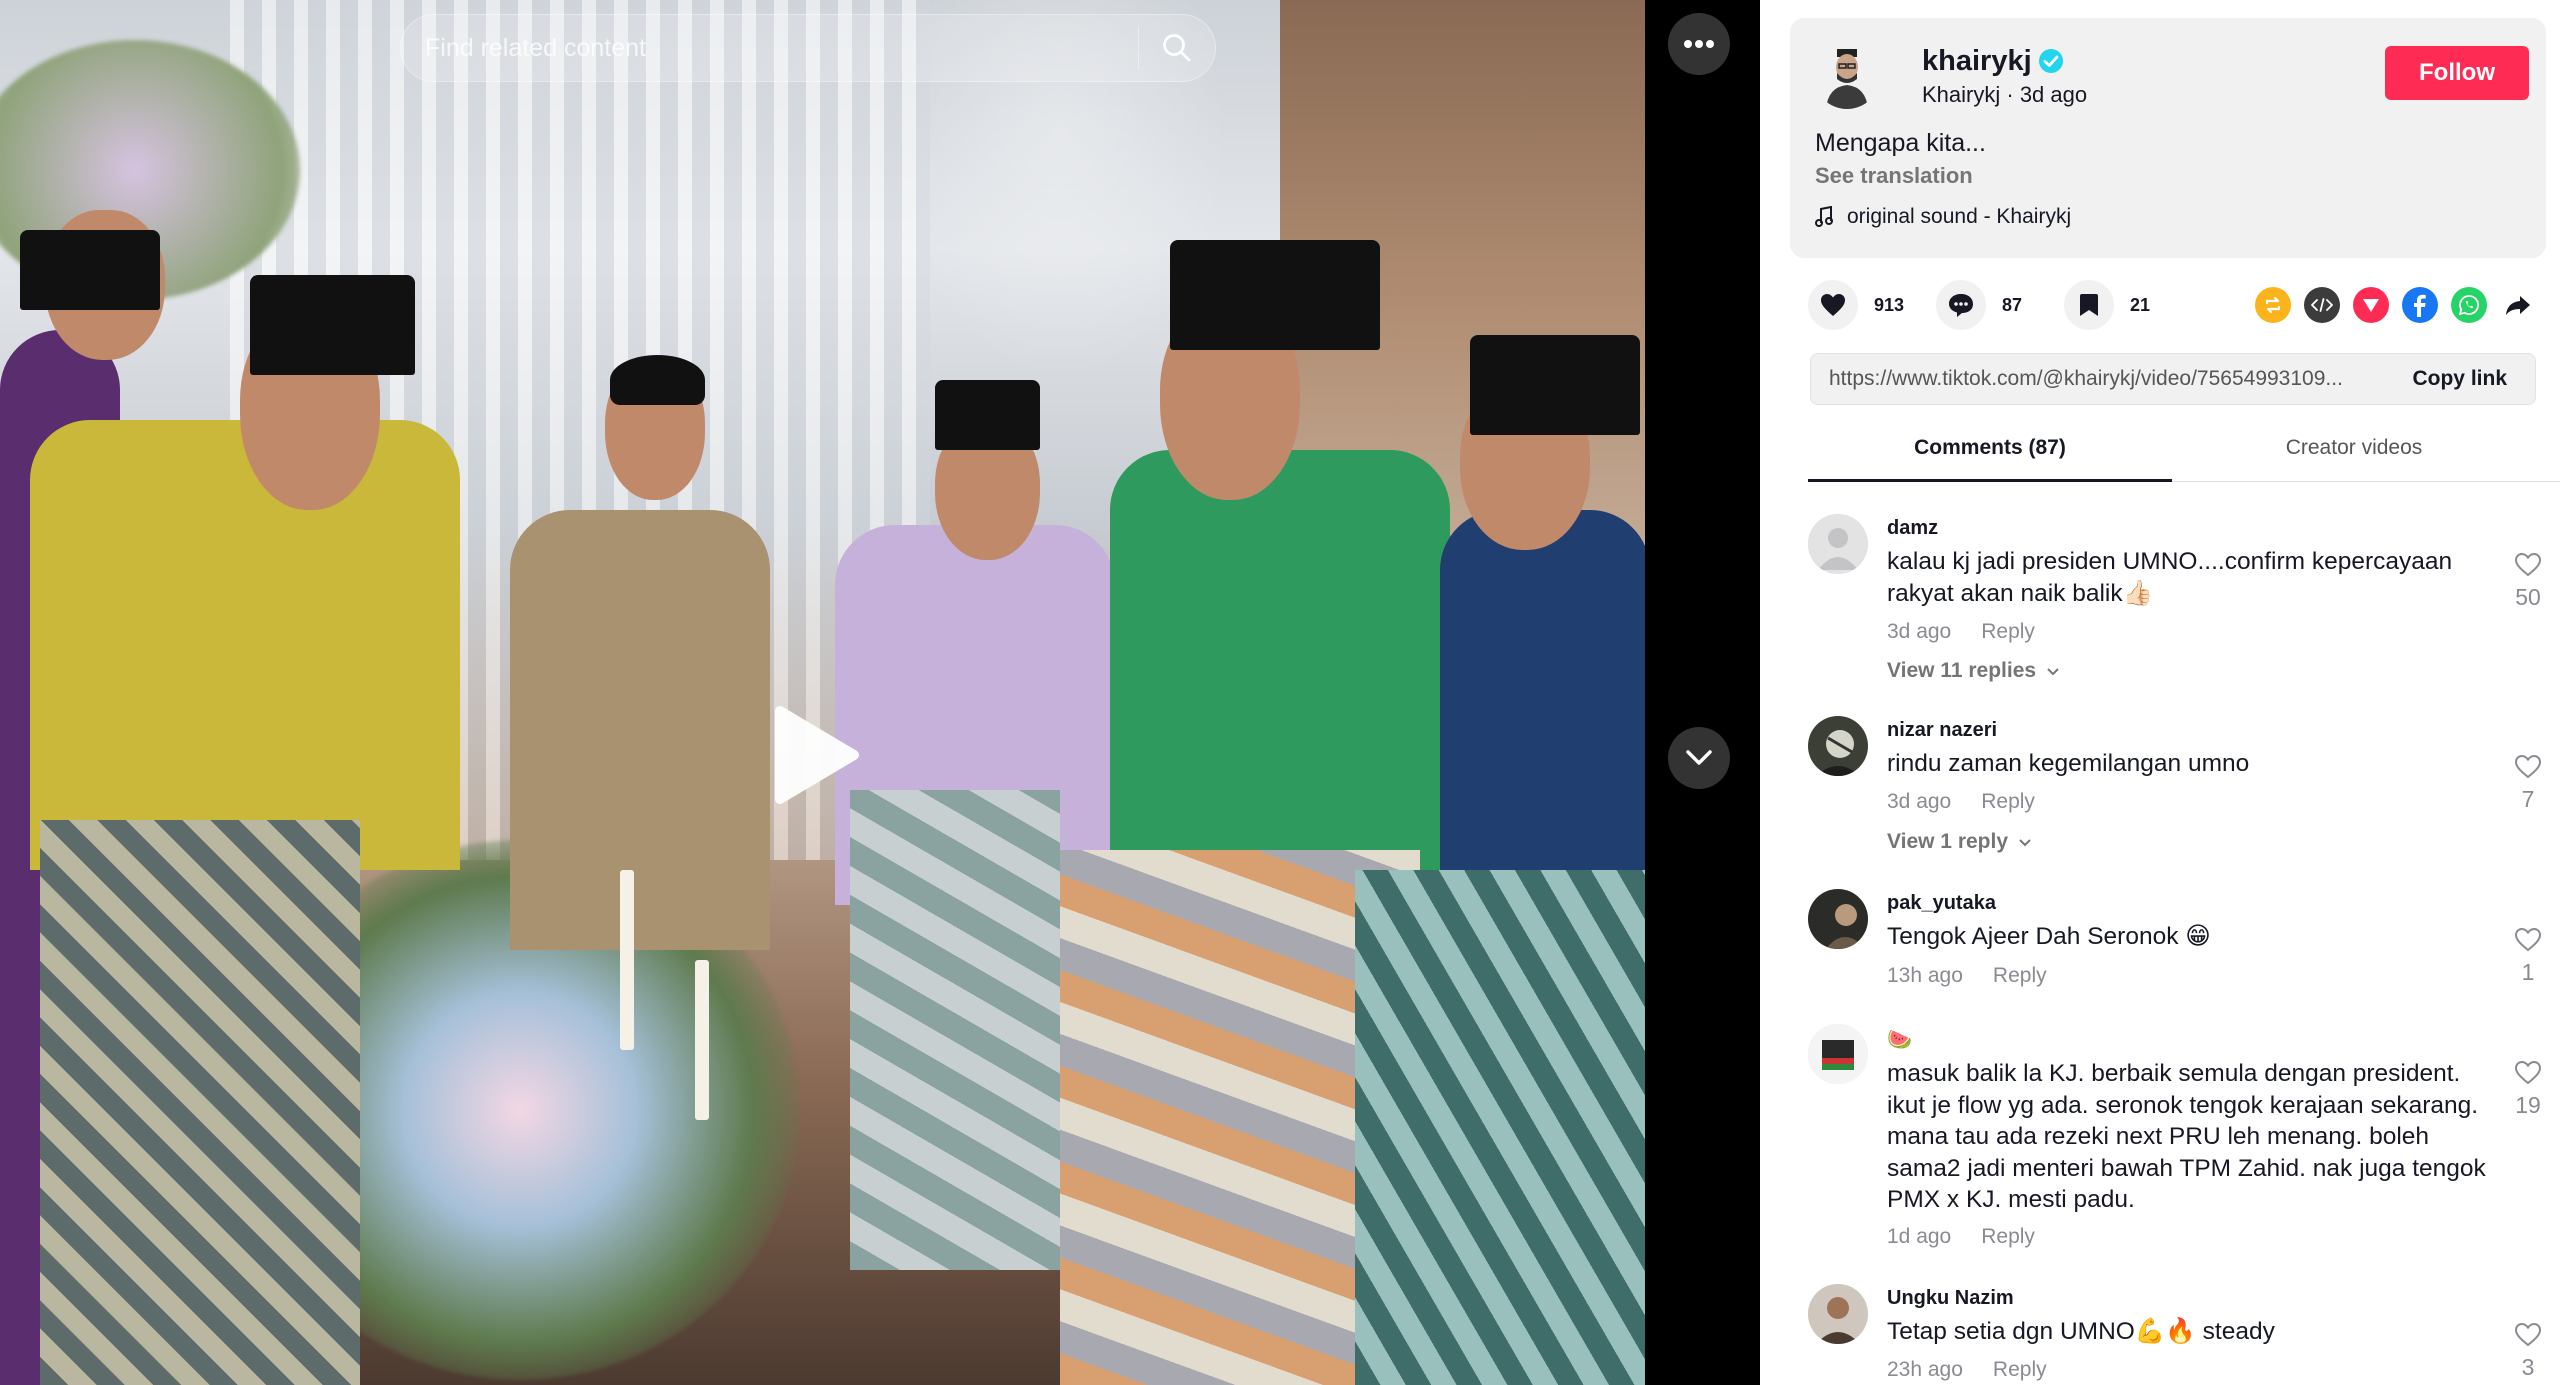 The height and width of the screenshot is (1385, 2560). What do you see at coordinates (1912, 528) in the screenshot?
I see `comment-username: damz` at bounding box center [1912, 528].